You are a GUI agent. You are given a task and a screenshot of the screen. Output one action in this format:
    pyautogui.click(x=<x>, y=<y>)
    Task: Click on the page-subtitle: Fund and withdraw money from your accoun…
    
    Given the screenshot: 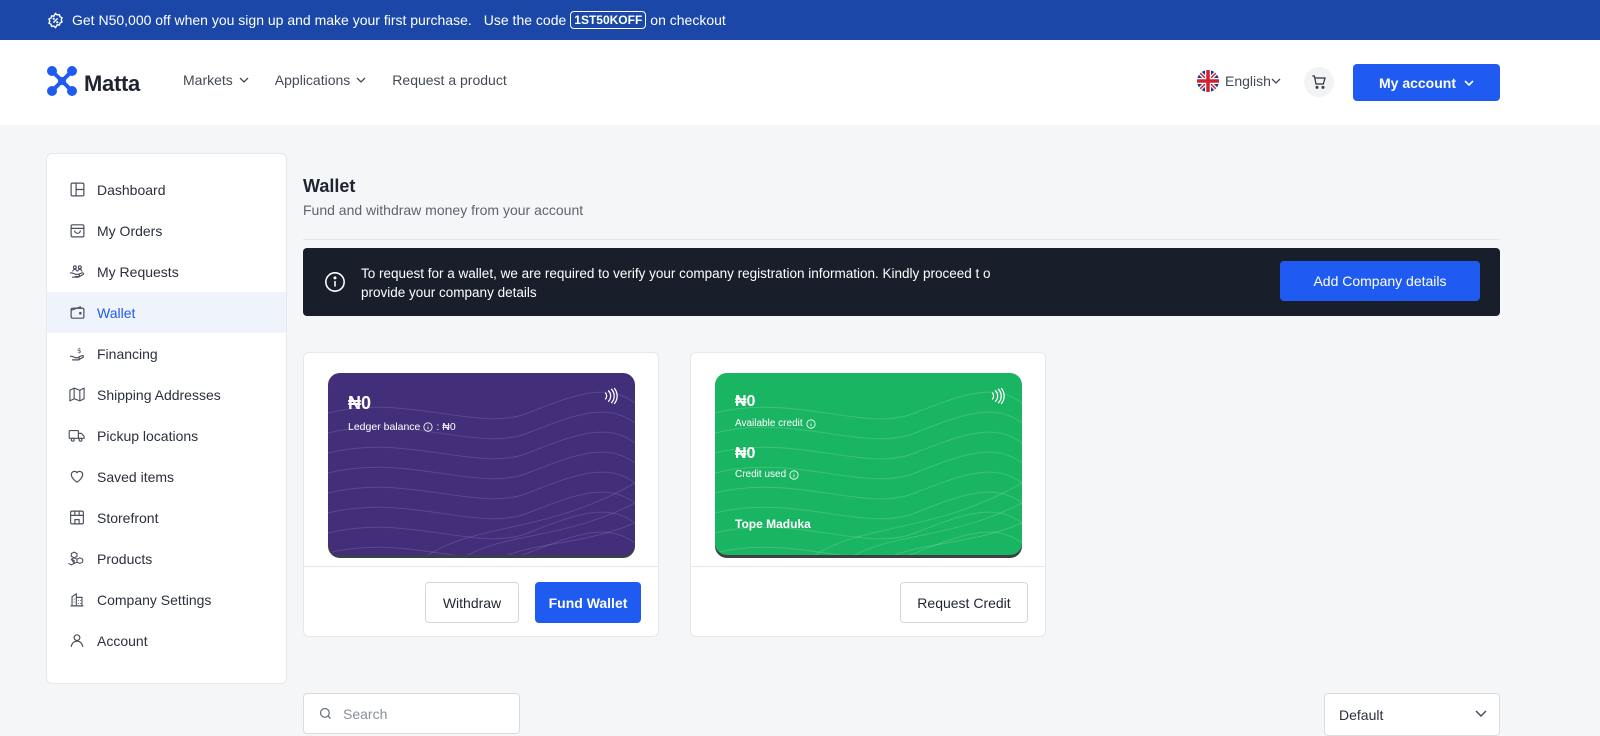 What is the action you would take?
    pyautogui.click(x=443, y=210)
    